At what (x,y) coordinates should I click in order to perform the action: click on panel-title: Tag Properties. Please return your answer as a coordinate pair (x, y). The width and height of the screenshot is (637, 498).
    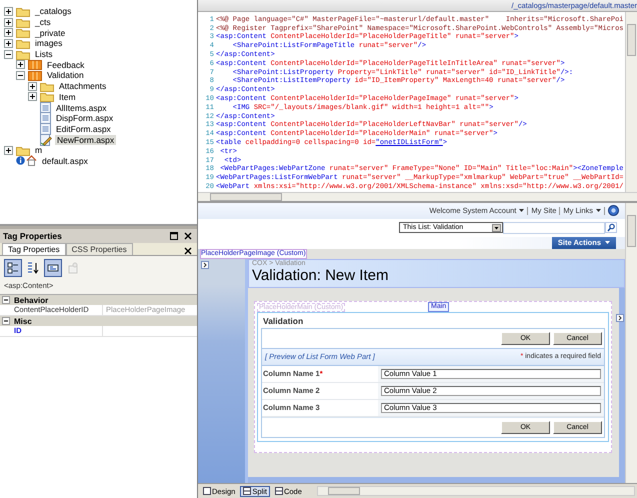
    Looking at the image, I should click on (33, 236).